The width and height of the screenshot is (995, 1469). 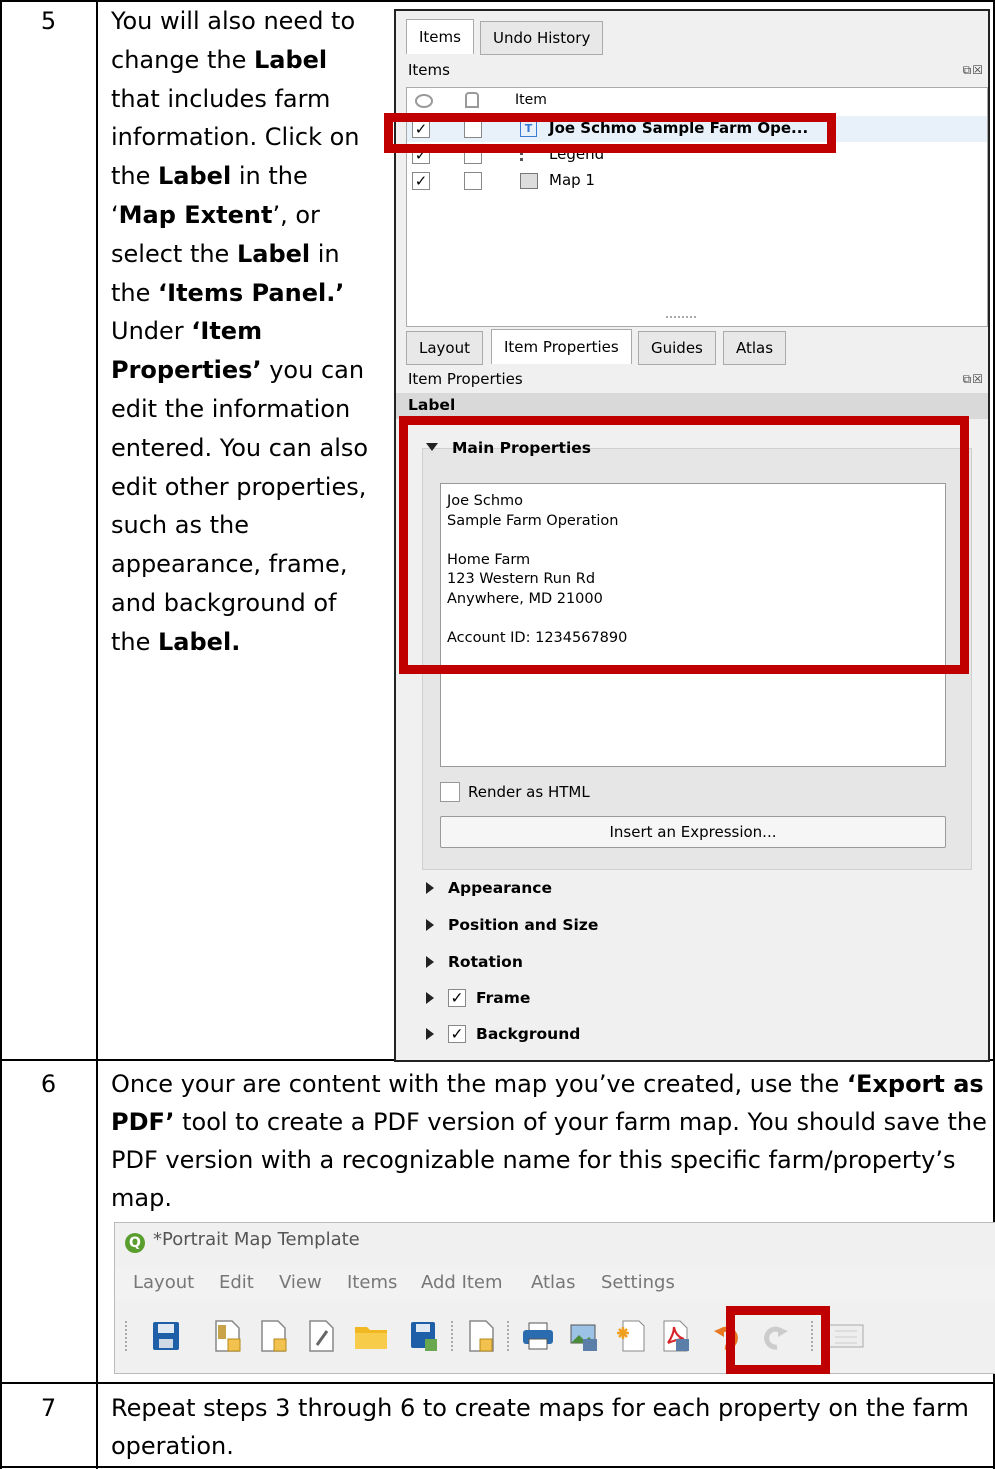 What do you see at coordinates (371, 1336) in the screenshot?
I see `open-folder-icon` at bounding box center [371, 1336].